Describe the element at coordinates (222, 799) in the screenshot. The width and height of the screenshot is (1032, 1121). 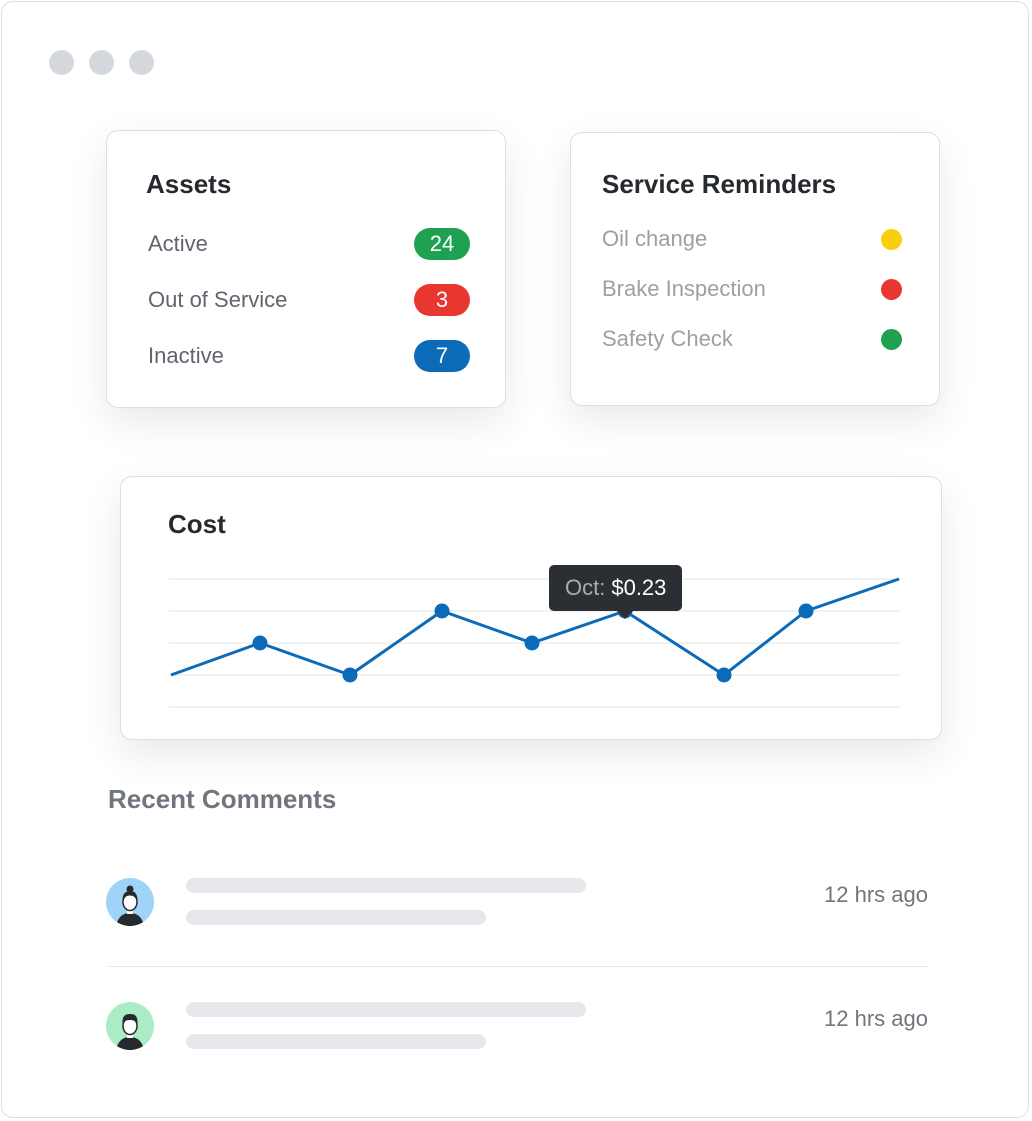
I see `recent-comments-title: Recent Comments` at that location.